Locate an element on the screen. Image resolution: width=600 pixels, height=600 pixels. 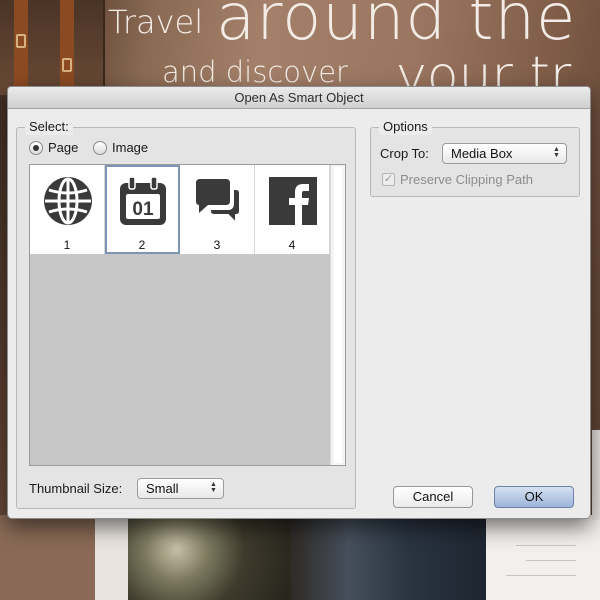
hero-text-around: around the w is located at coordinates (408, 27).